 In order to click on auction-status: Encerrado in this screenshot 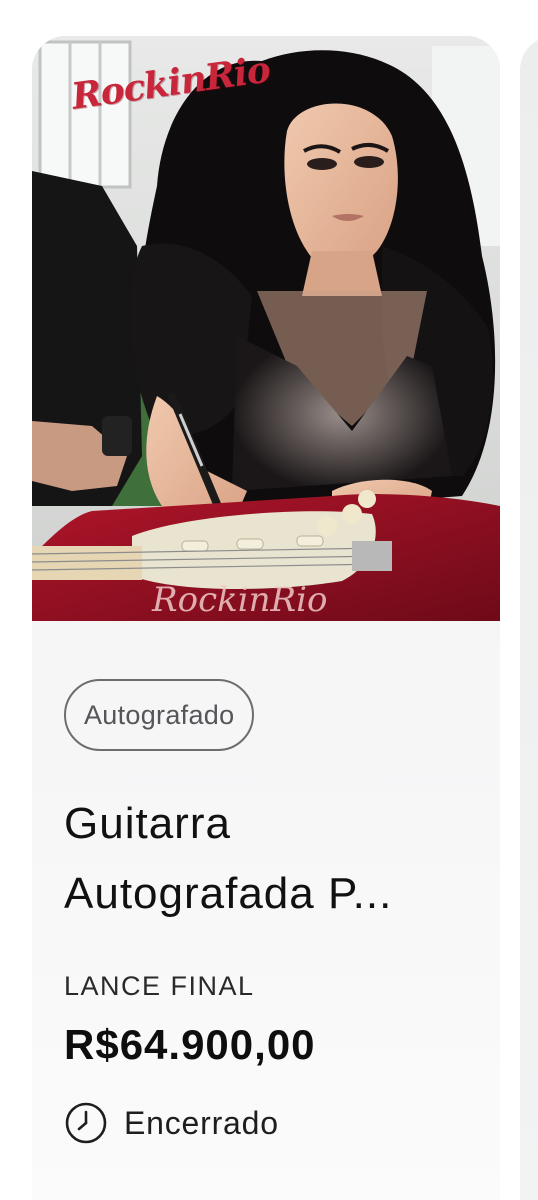, I will do `click(171, 1123)`.